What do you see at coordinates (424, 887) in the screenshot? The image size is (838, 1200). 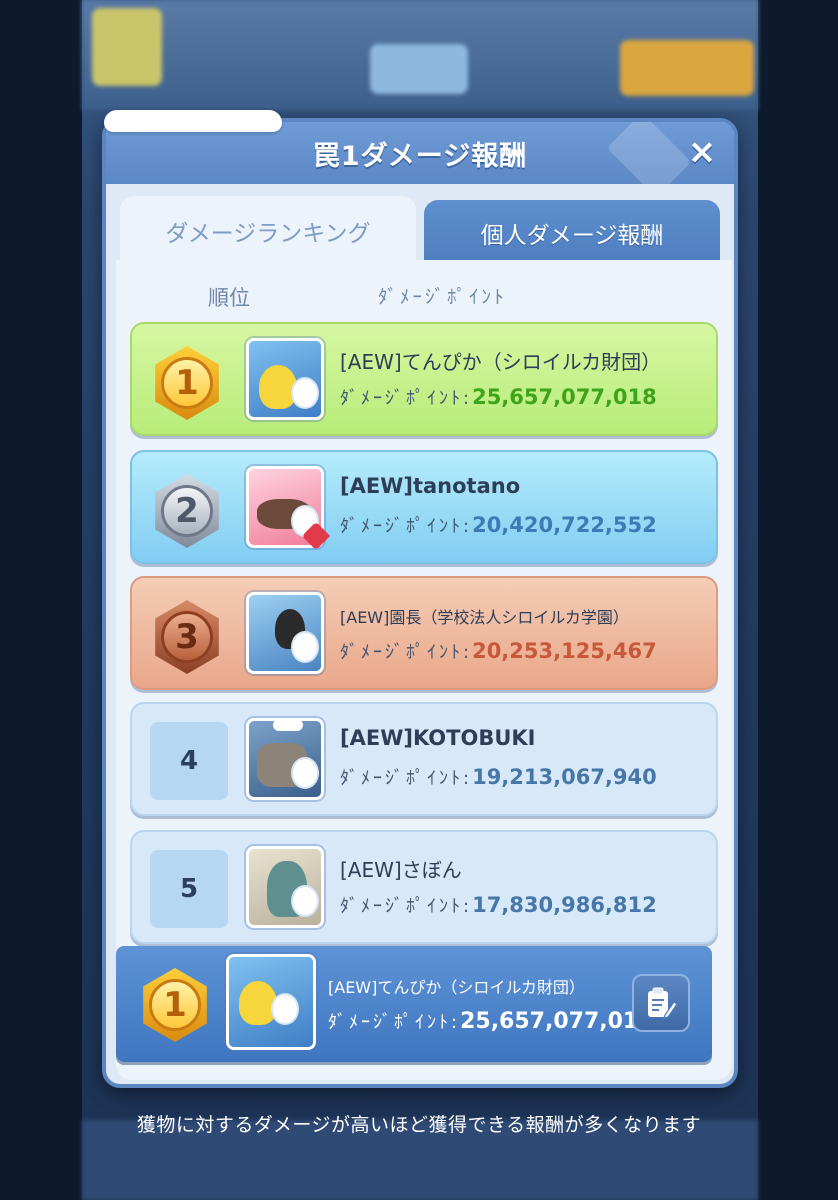 I see `ranking-row-5: 5 [AEW]さぼん ﾀﾞﾒｰｼﾞﾎﾟｲﾝﾄ:17,830,986,812` at bounding box center [424, 887].